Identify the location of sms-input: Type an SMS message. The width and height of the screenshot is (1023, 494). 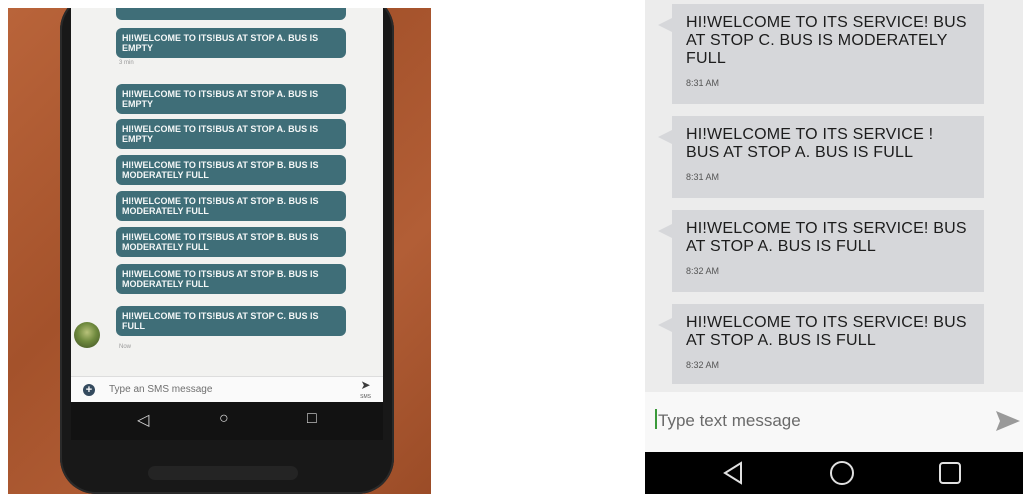
(160, 389).